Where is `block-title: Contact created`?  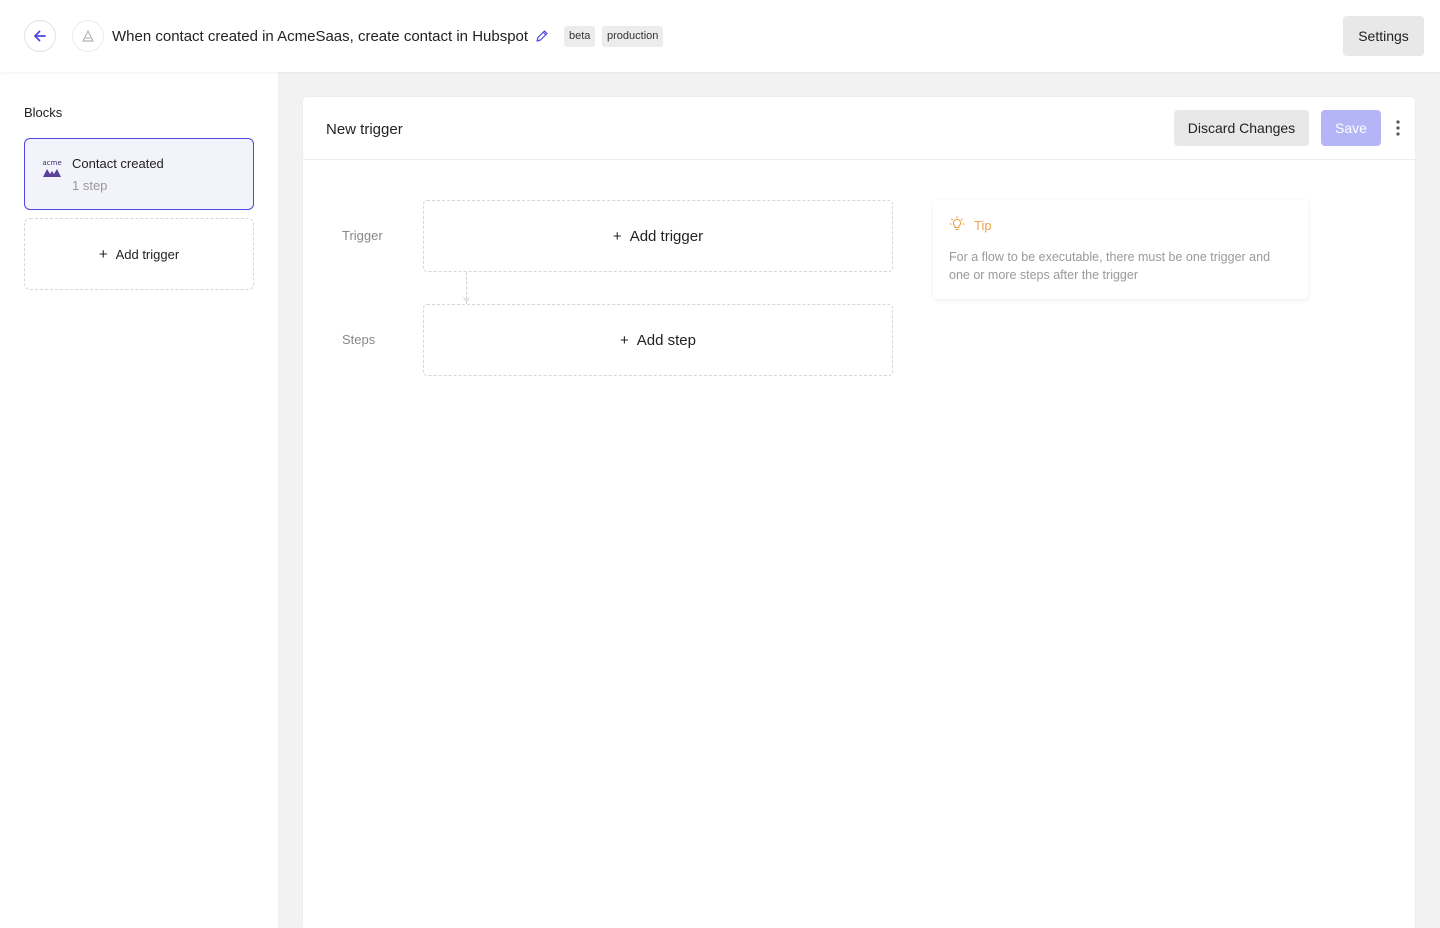
block-title: Contact created is located at coordinates (118, 163).